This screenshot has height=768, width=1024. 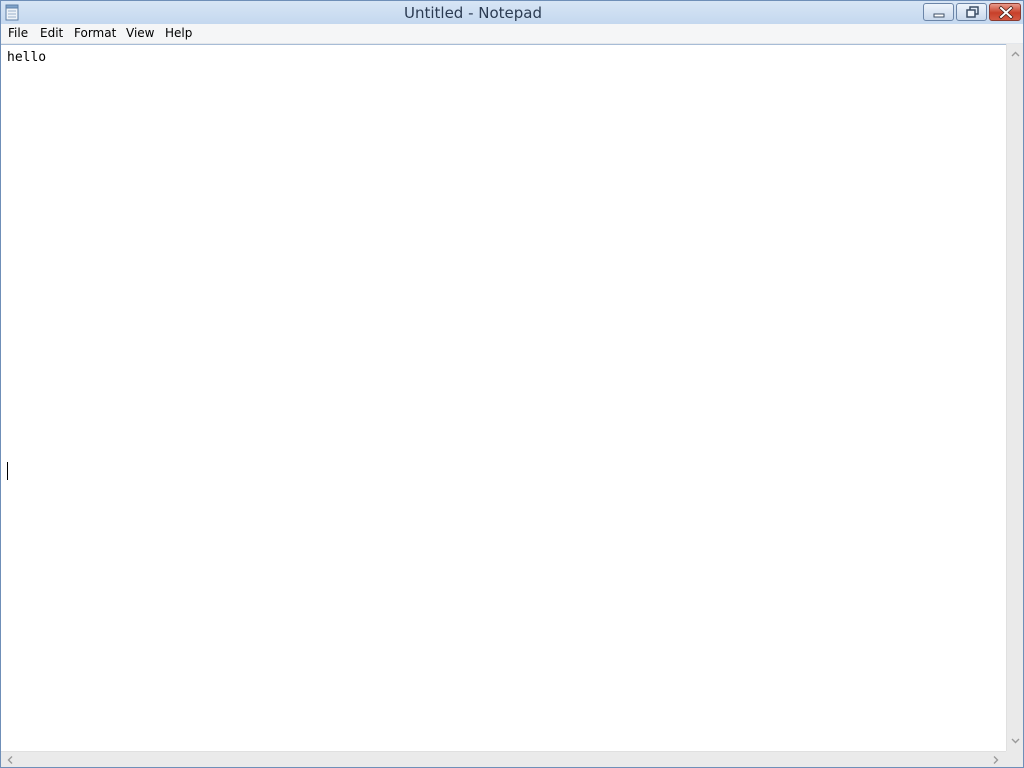 I want to click on restore-button, so click(x=971, y=12).